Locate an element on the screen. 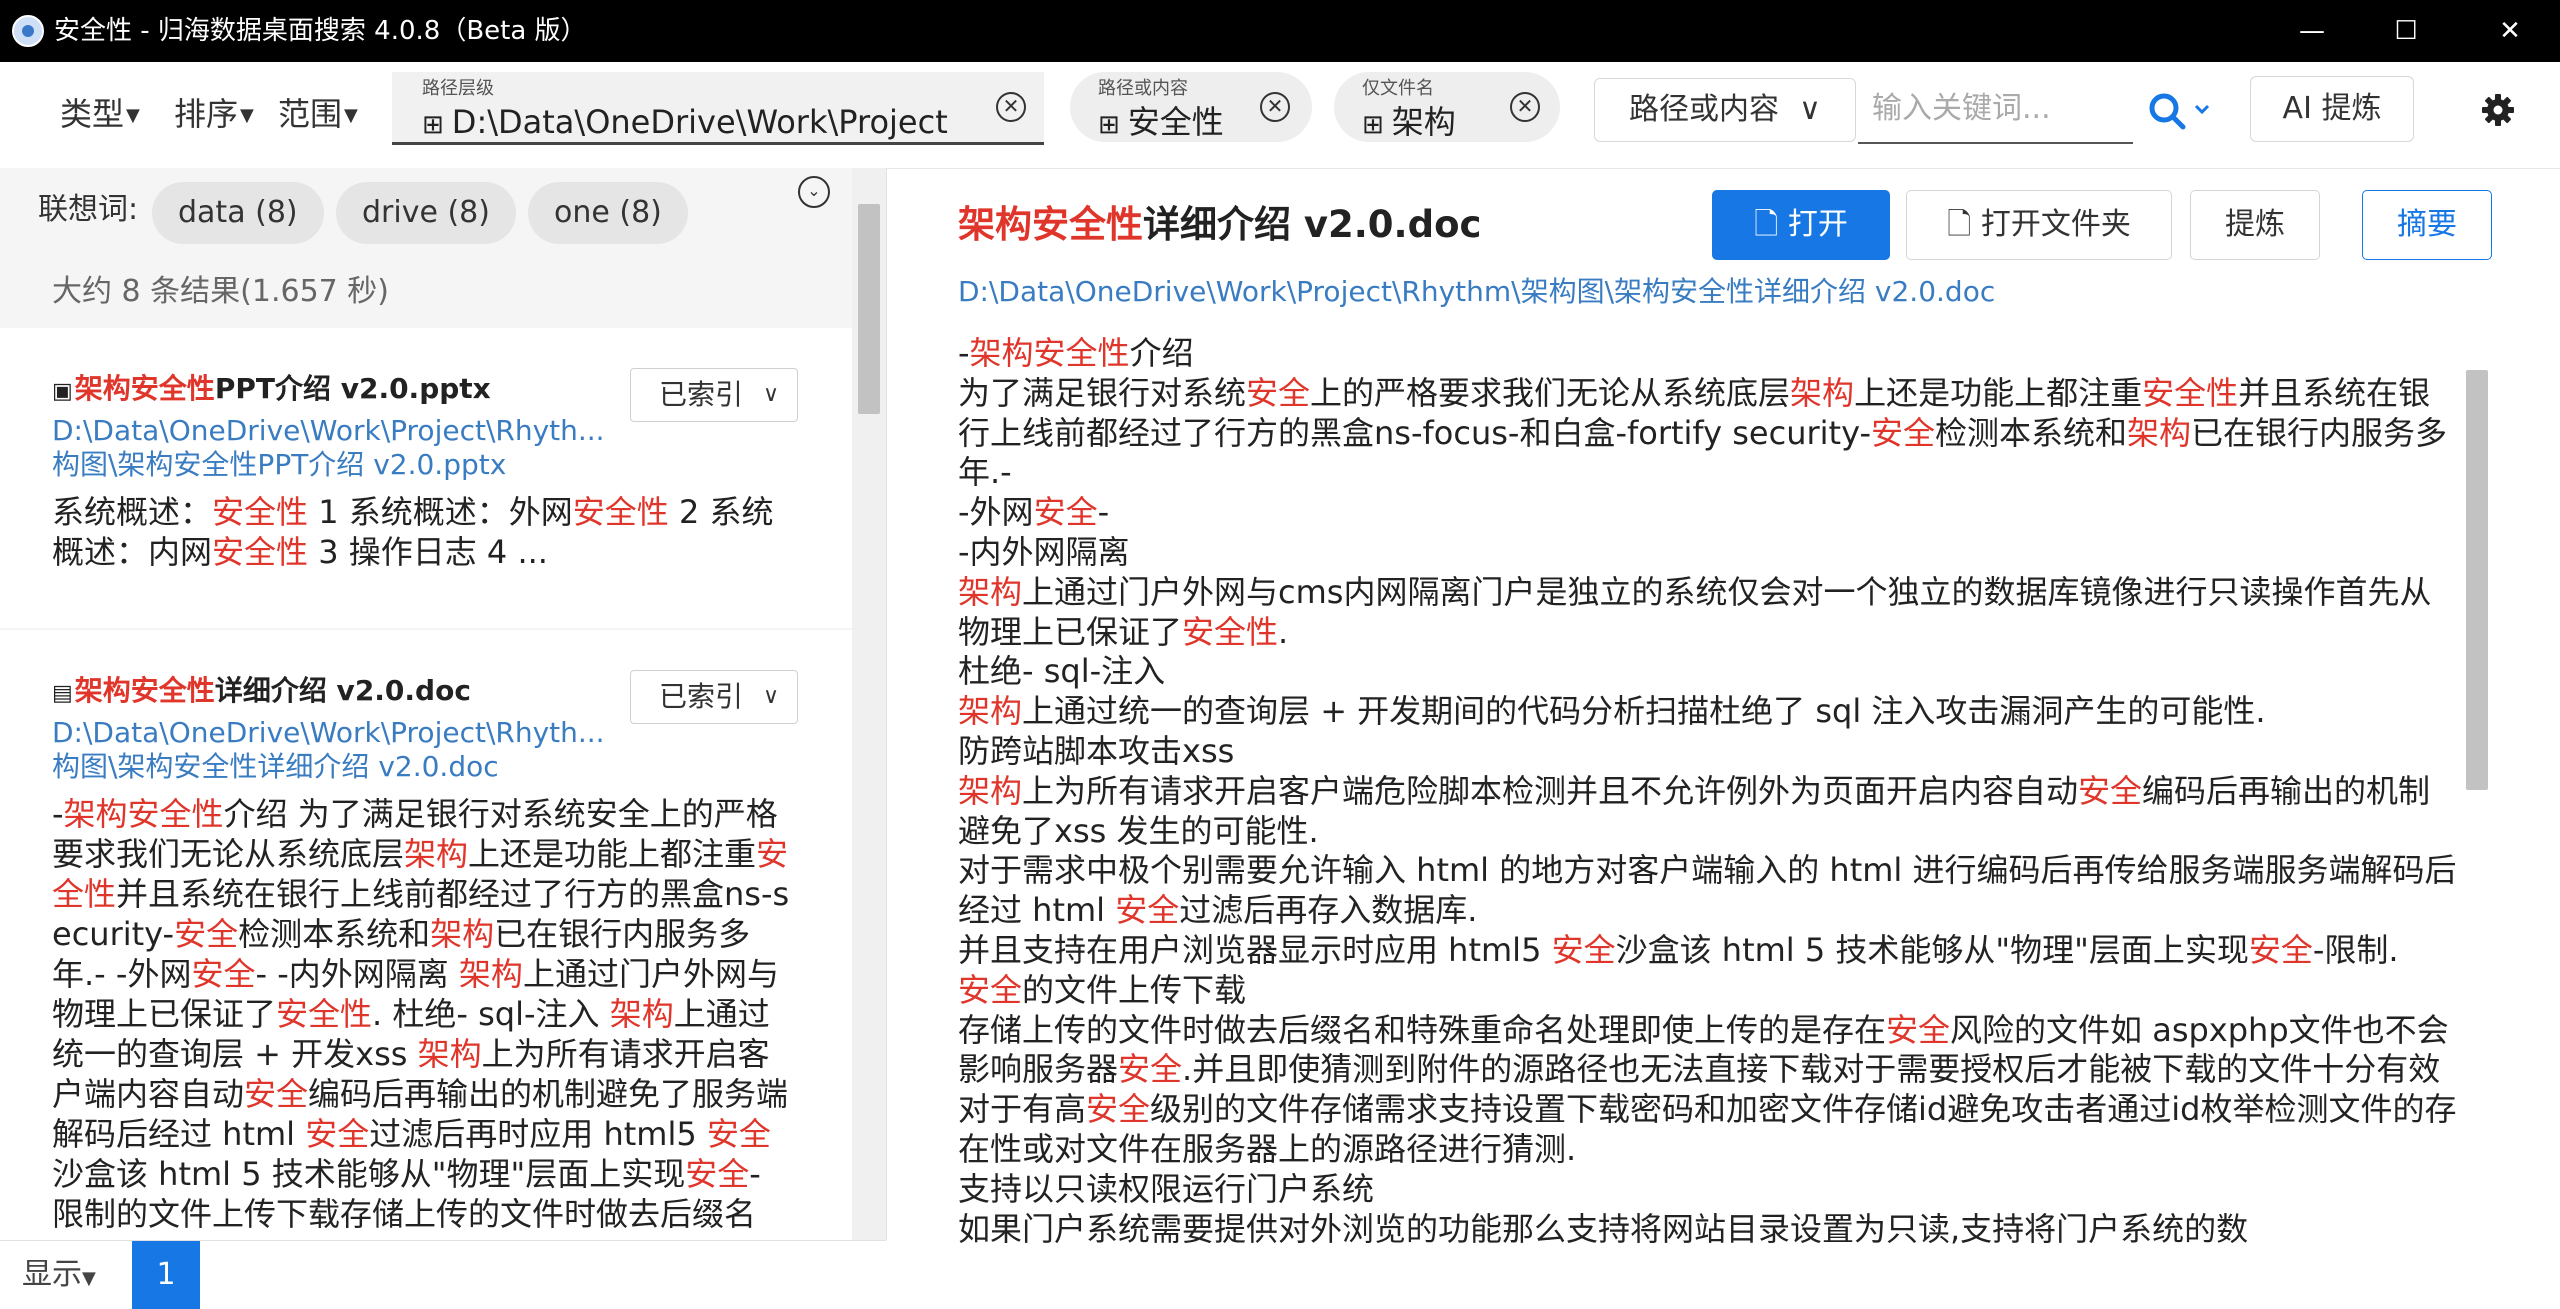  chip-label: 仅文件名 is located at coordinates (1398, 88).